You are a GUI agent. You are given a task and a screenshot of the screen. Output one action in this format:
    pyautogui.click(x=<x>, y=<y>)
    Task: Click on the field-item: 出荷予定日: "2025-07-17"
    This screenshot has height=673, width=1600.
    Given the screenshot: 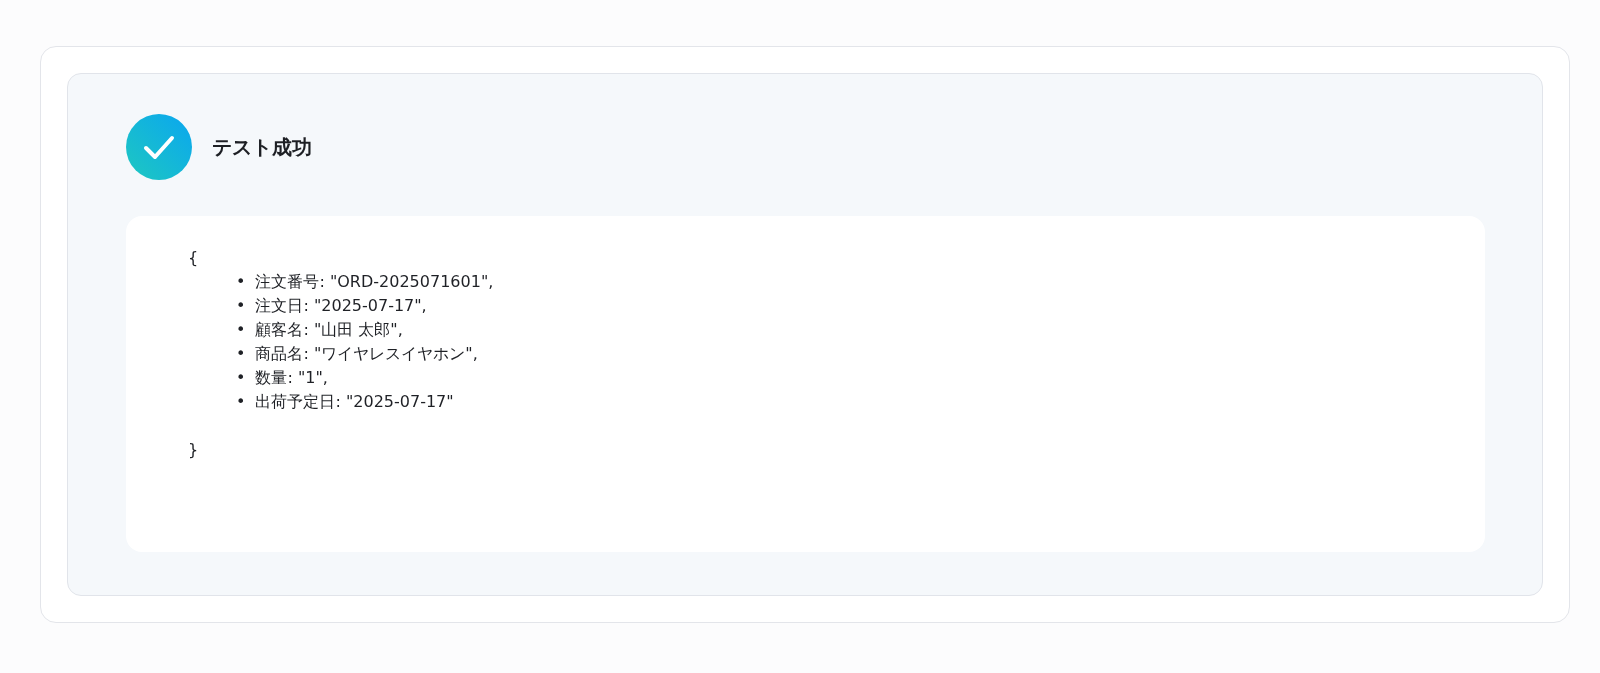 What is the action you would take?
    pyautogui.click(x=354, y=402)
    